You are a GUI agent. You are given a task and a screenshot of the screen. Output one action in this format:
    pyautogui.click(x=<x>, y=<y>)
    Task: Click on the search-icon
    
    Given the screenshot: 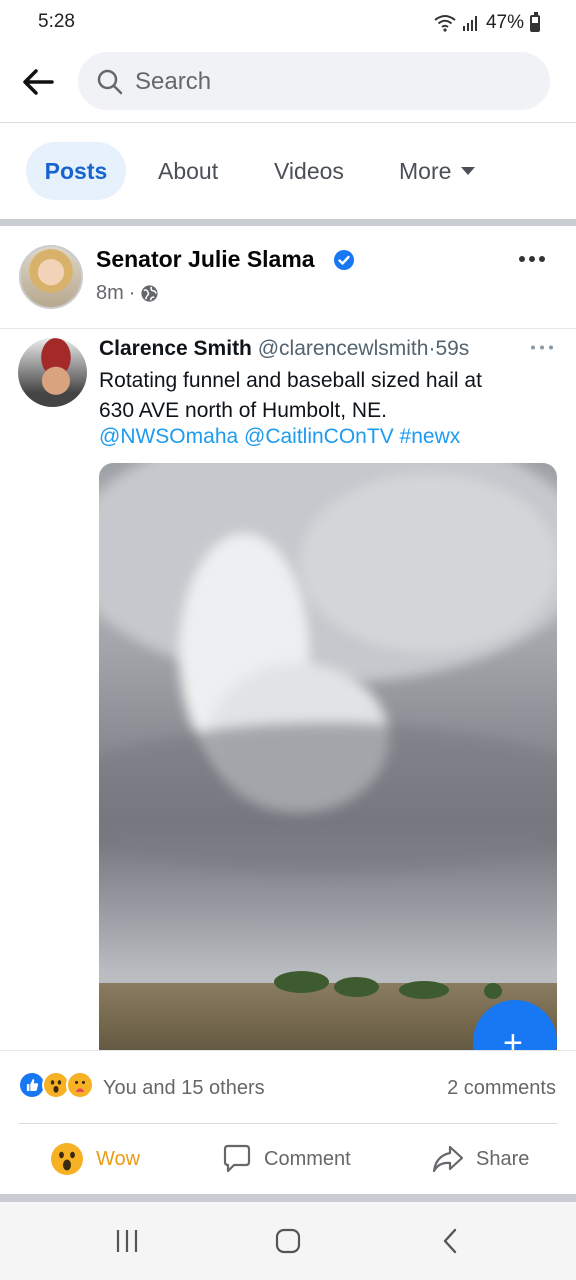 What is the action you would take?
    pyautogui.click(x=110, y=82)
    